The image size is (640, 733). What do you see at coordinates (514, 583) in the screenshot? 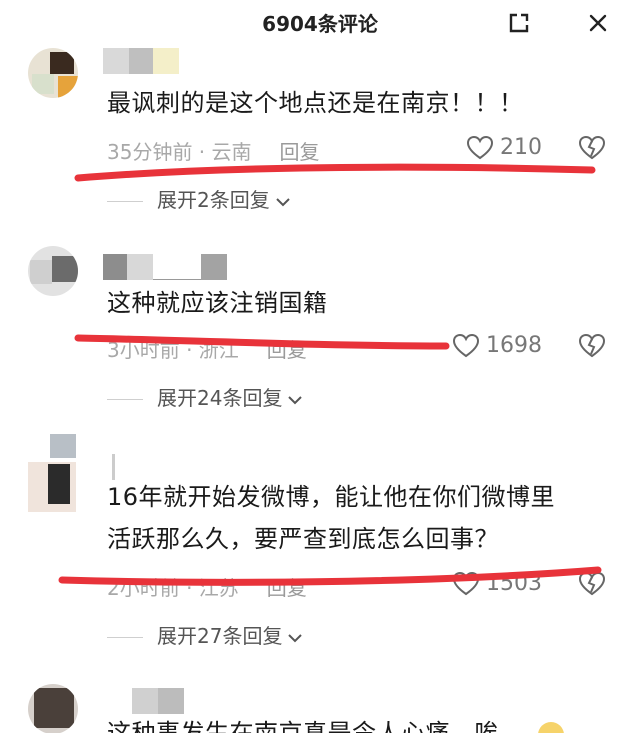
I see `like-count: 1503` at bounding box center [514, 583].